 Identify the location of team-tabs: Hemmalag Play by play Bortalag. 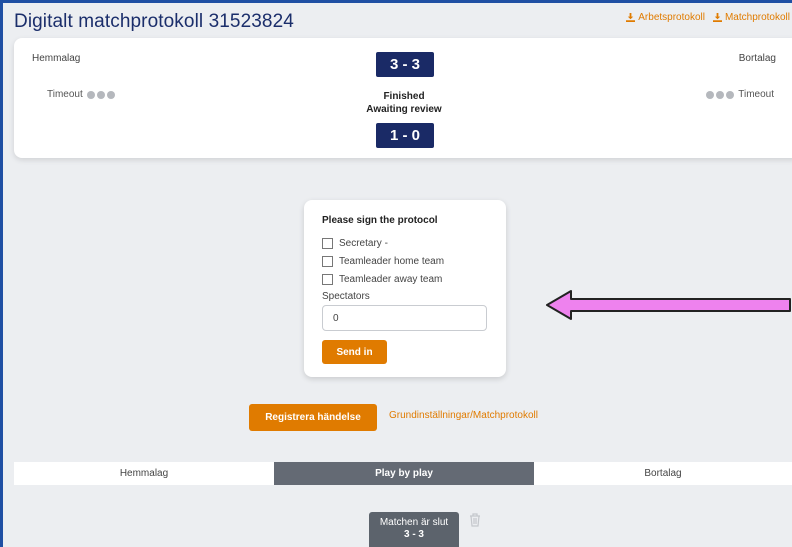
(403, 473).